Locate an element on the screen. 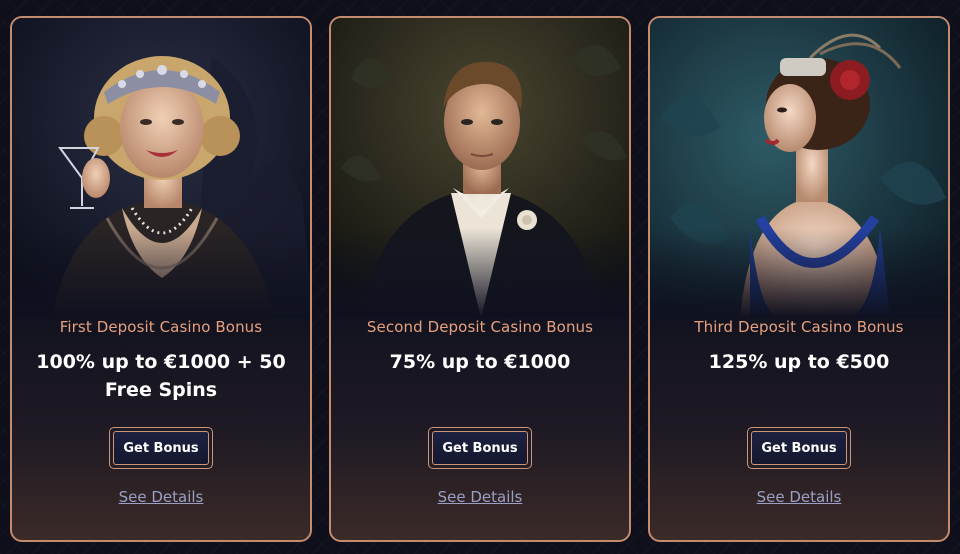 The width and height of the screenshot is (960, 554). card-offer: 75% up to €1000 is located at coordinates (480, 362).